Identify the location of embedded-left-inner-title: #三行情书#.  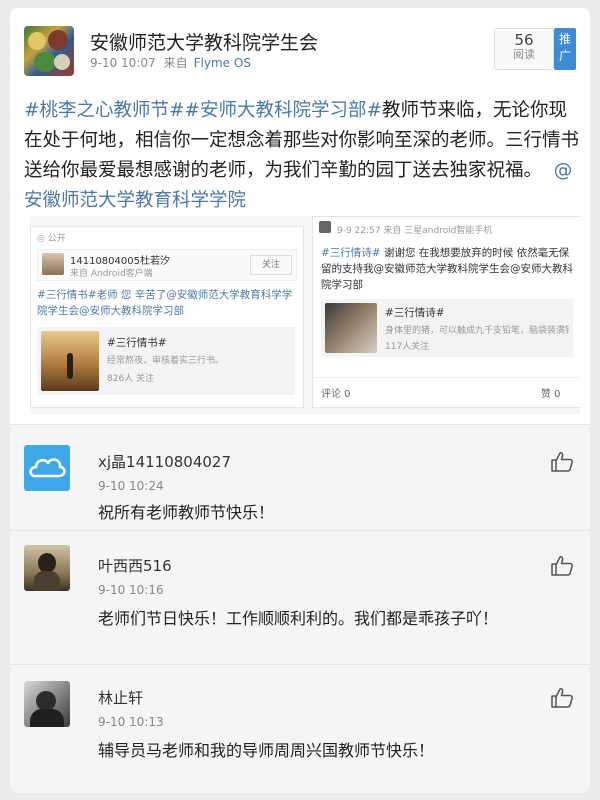
(137, 343).